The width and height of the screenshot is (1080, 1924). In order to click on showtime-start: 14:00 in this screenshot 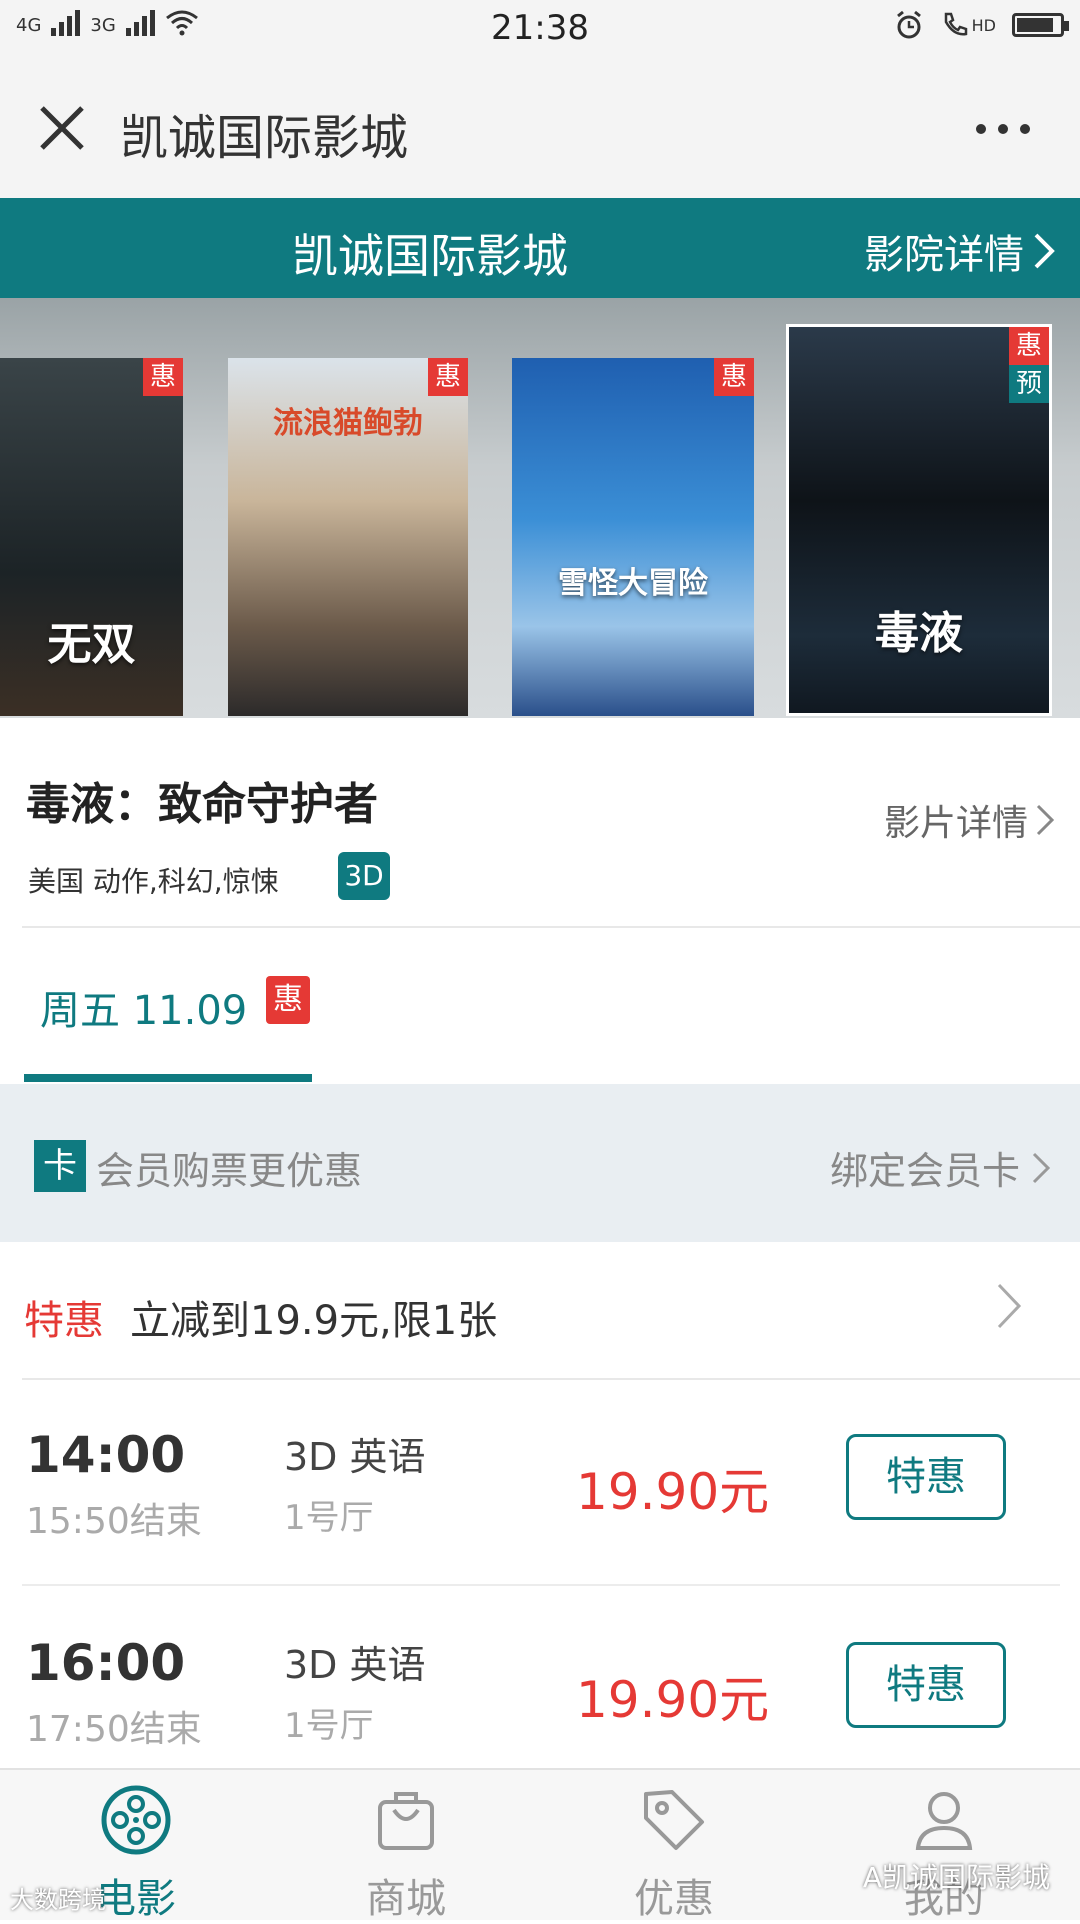, I will do `click(106, 1455)`.